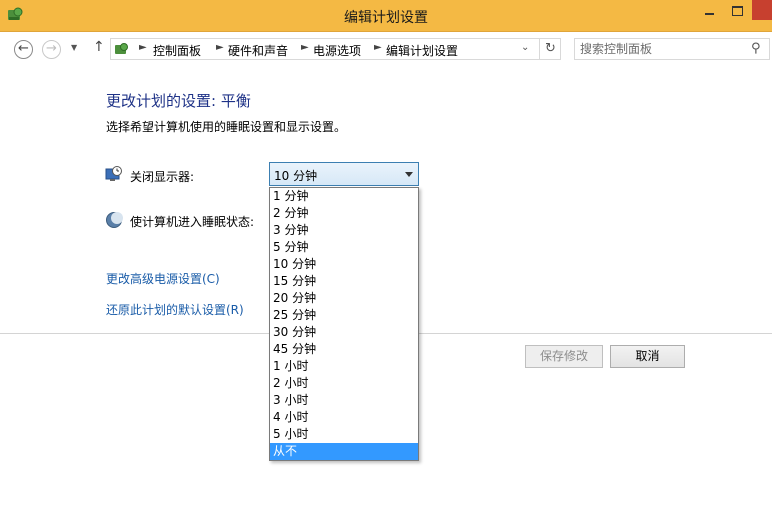 This screenshot has width=772, height=530. I want to click on display-off-select: 10 分钟, so click(344, 174).